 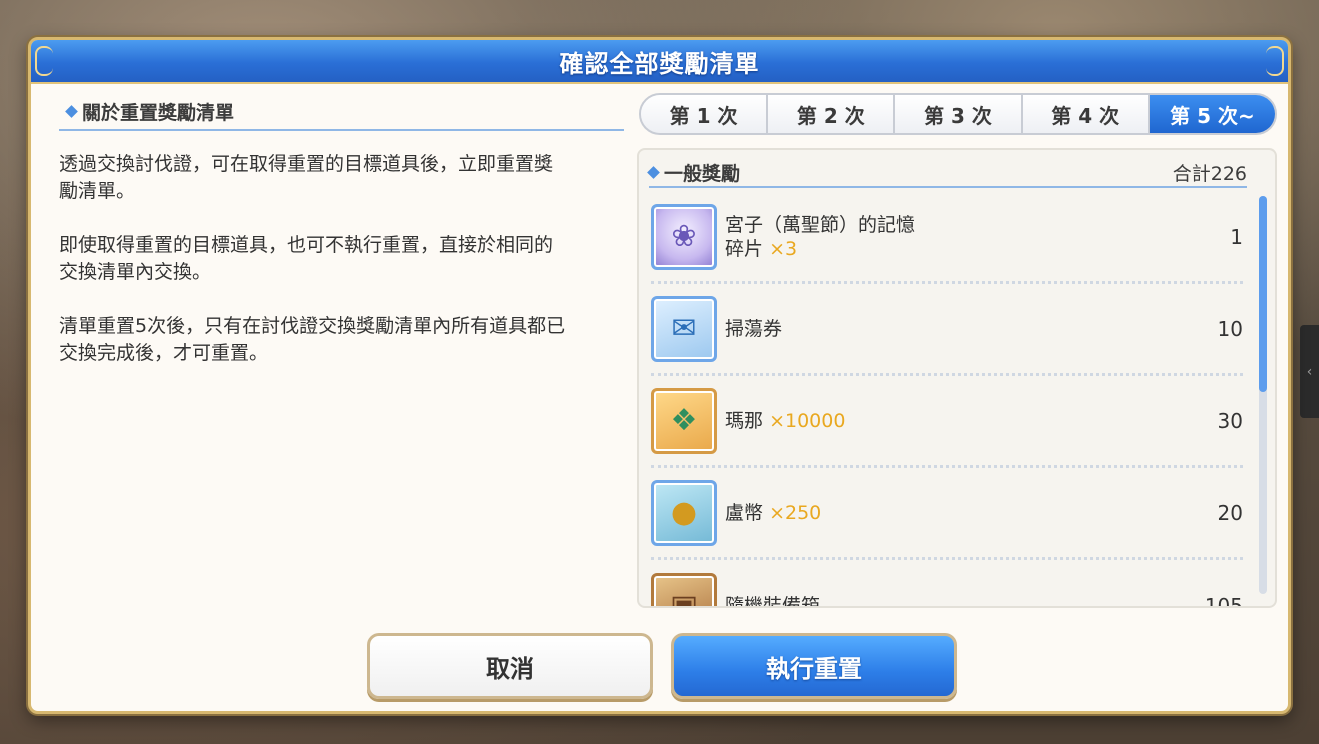 What do you see at coordinates (1230, 328) in the screenshot?
I see `item-count: 10` at bounding box center [1230, 328].